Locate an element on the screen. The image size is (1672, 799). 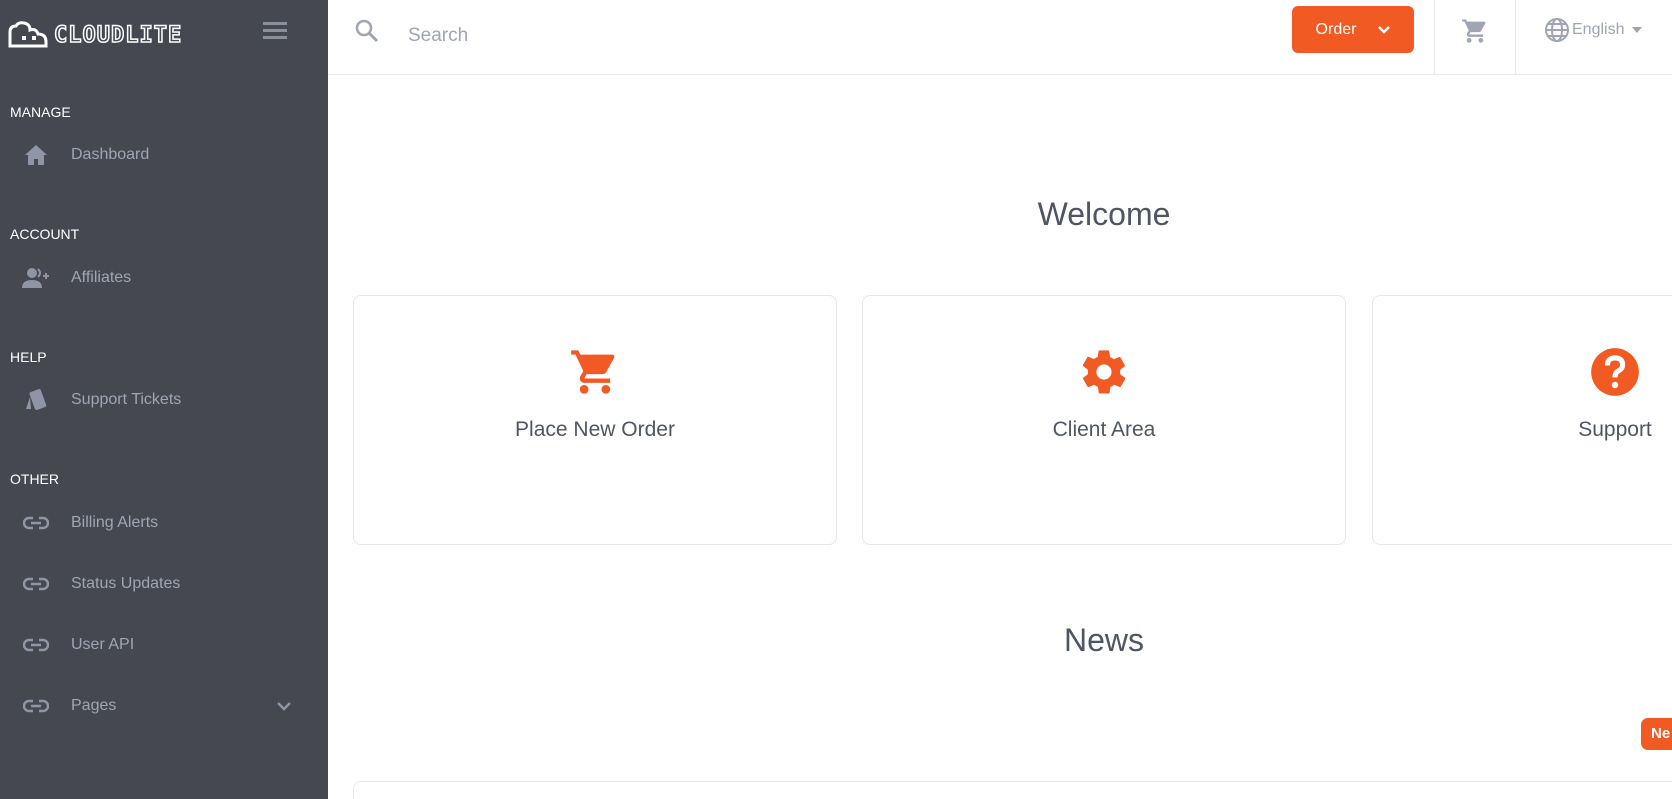
section-manage: MANAGE is located at coordinates (40, 112).